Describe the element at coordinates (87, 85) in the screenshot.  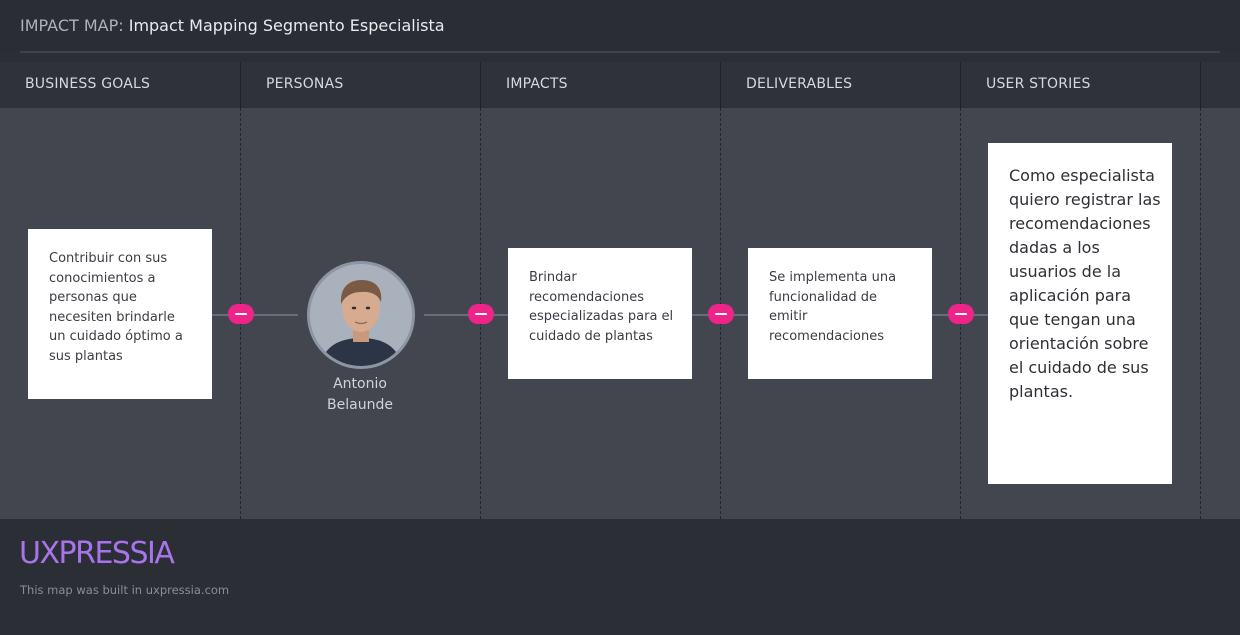
I see `column-header-business-goals: BUSINESS GOALS` at that location.